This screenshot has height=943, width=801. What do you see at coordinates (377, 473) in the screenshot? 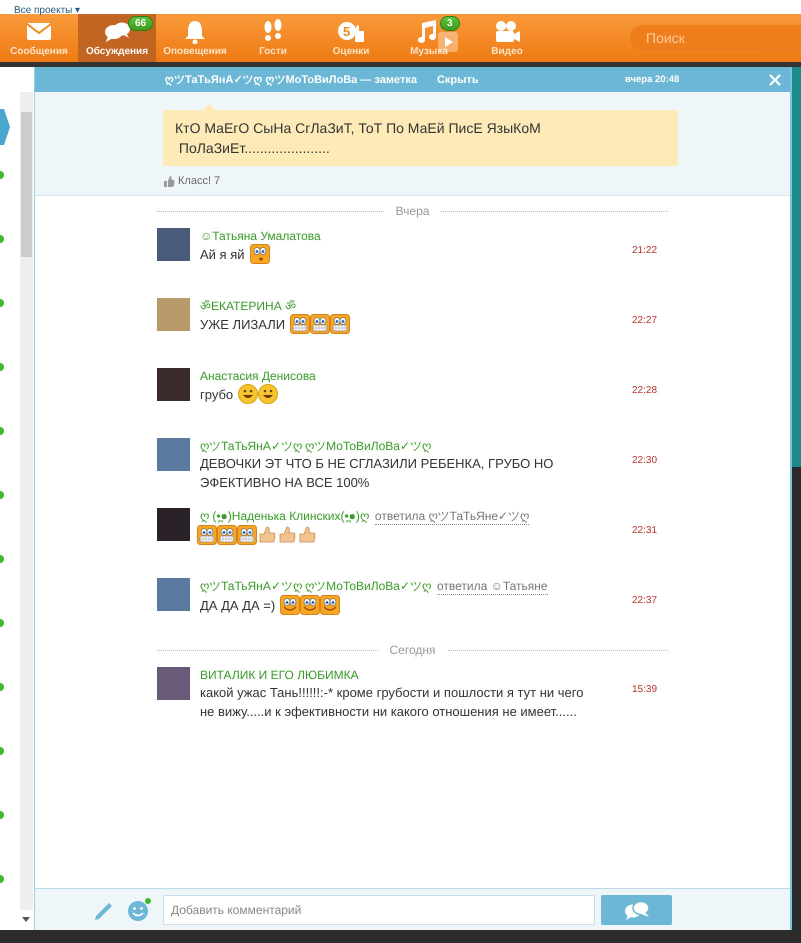
I see `comment-text: ДЕВОЧКИ ЭТ ЧТО Б НЕ СГЛАЗИЛИ РЕБЕНКА, ГРУБО НО ЭФЕКТИВНО НА ВСЕ 100%` at bounding box center [377, 473].